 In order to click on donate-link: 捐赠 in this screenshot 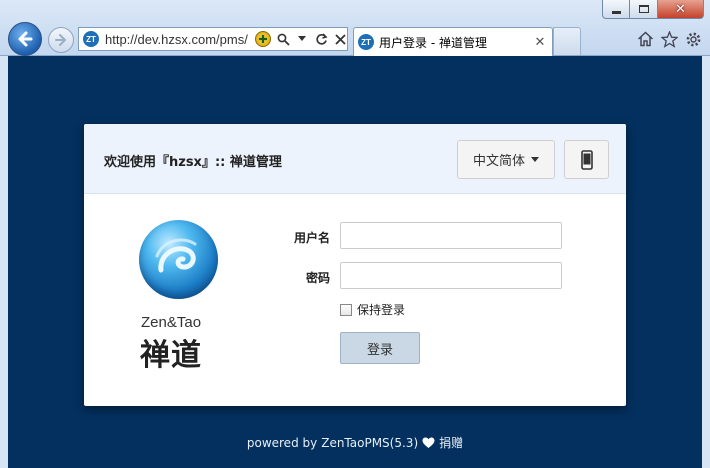, I will do `click(451, 442)`.